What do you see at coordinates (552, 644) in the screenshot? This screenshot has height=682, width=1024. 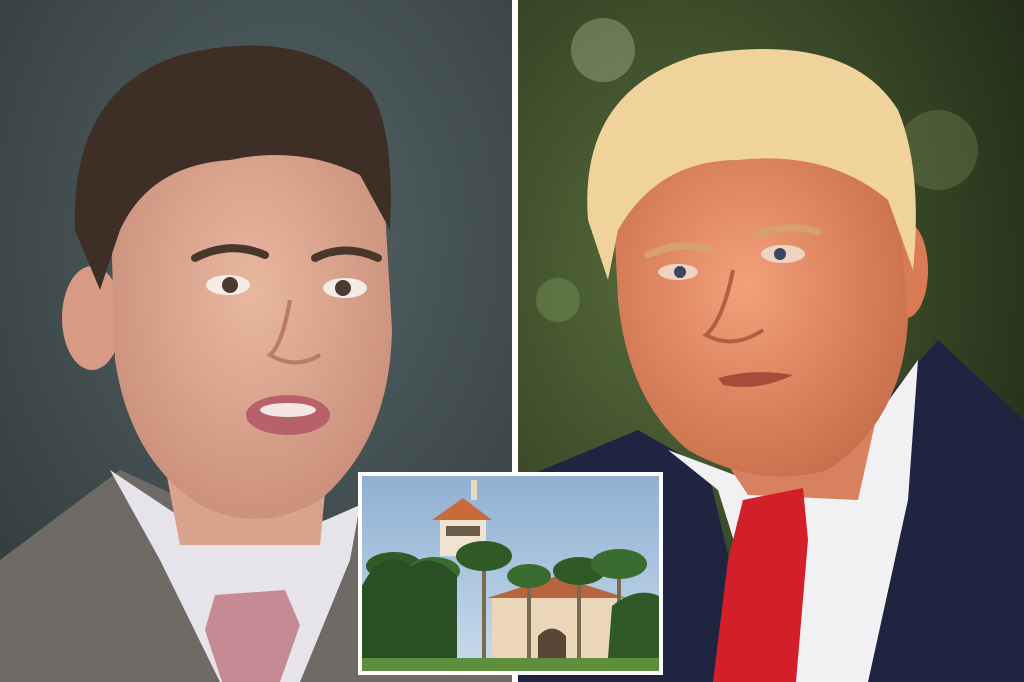 I see `mansion-archway` at bounding box center [552, 644].